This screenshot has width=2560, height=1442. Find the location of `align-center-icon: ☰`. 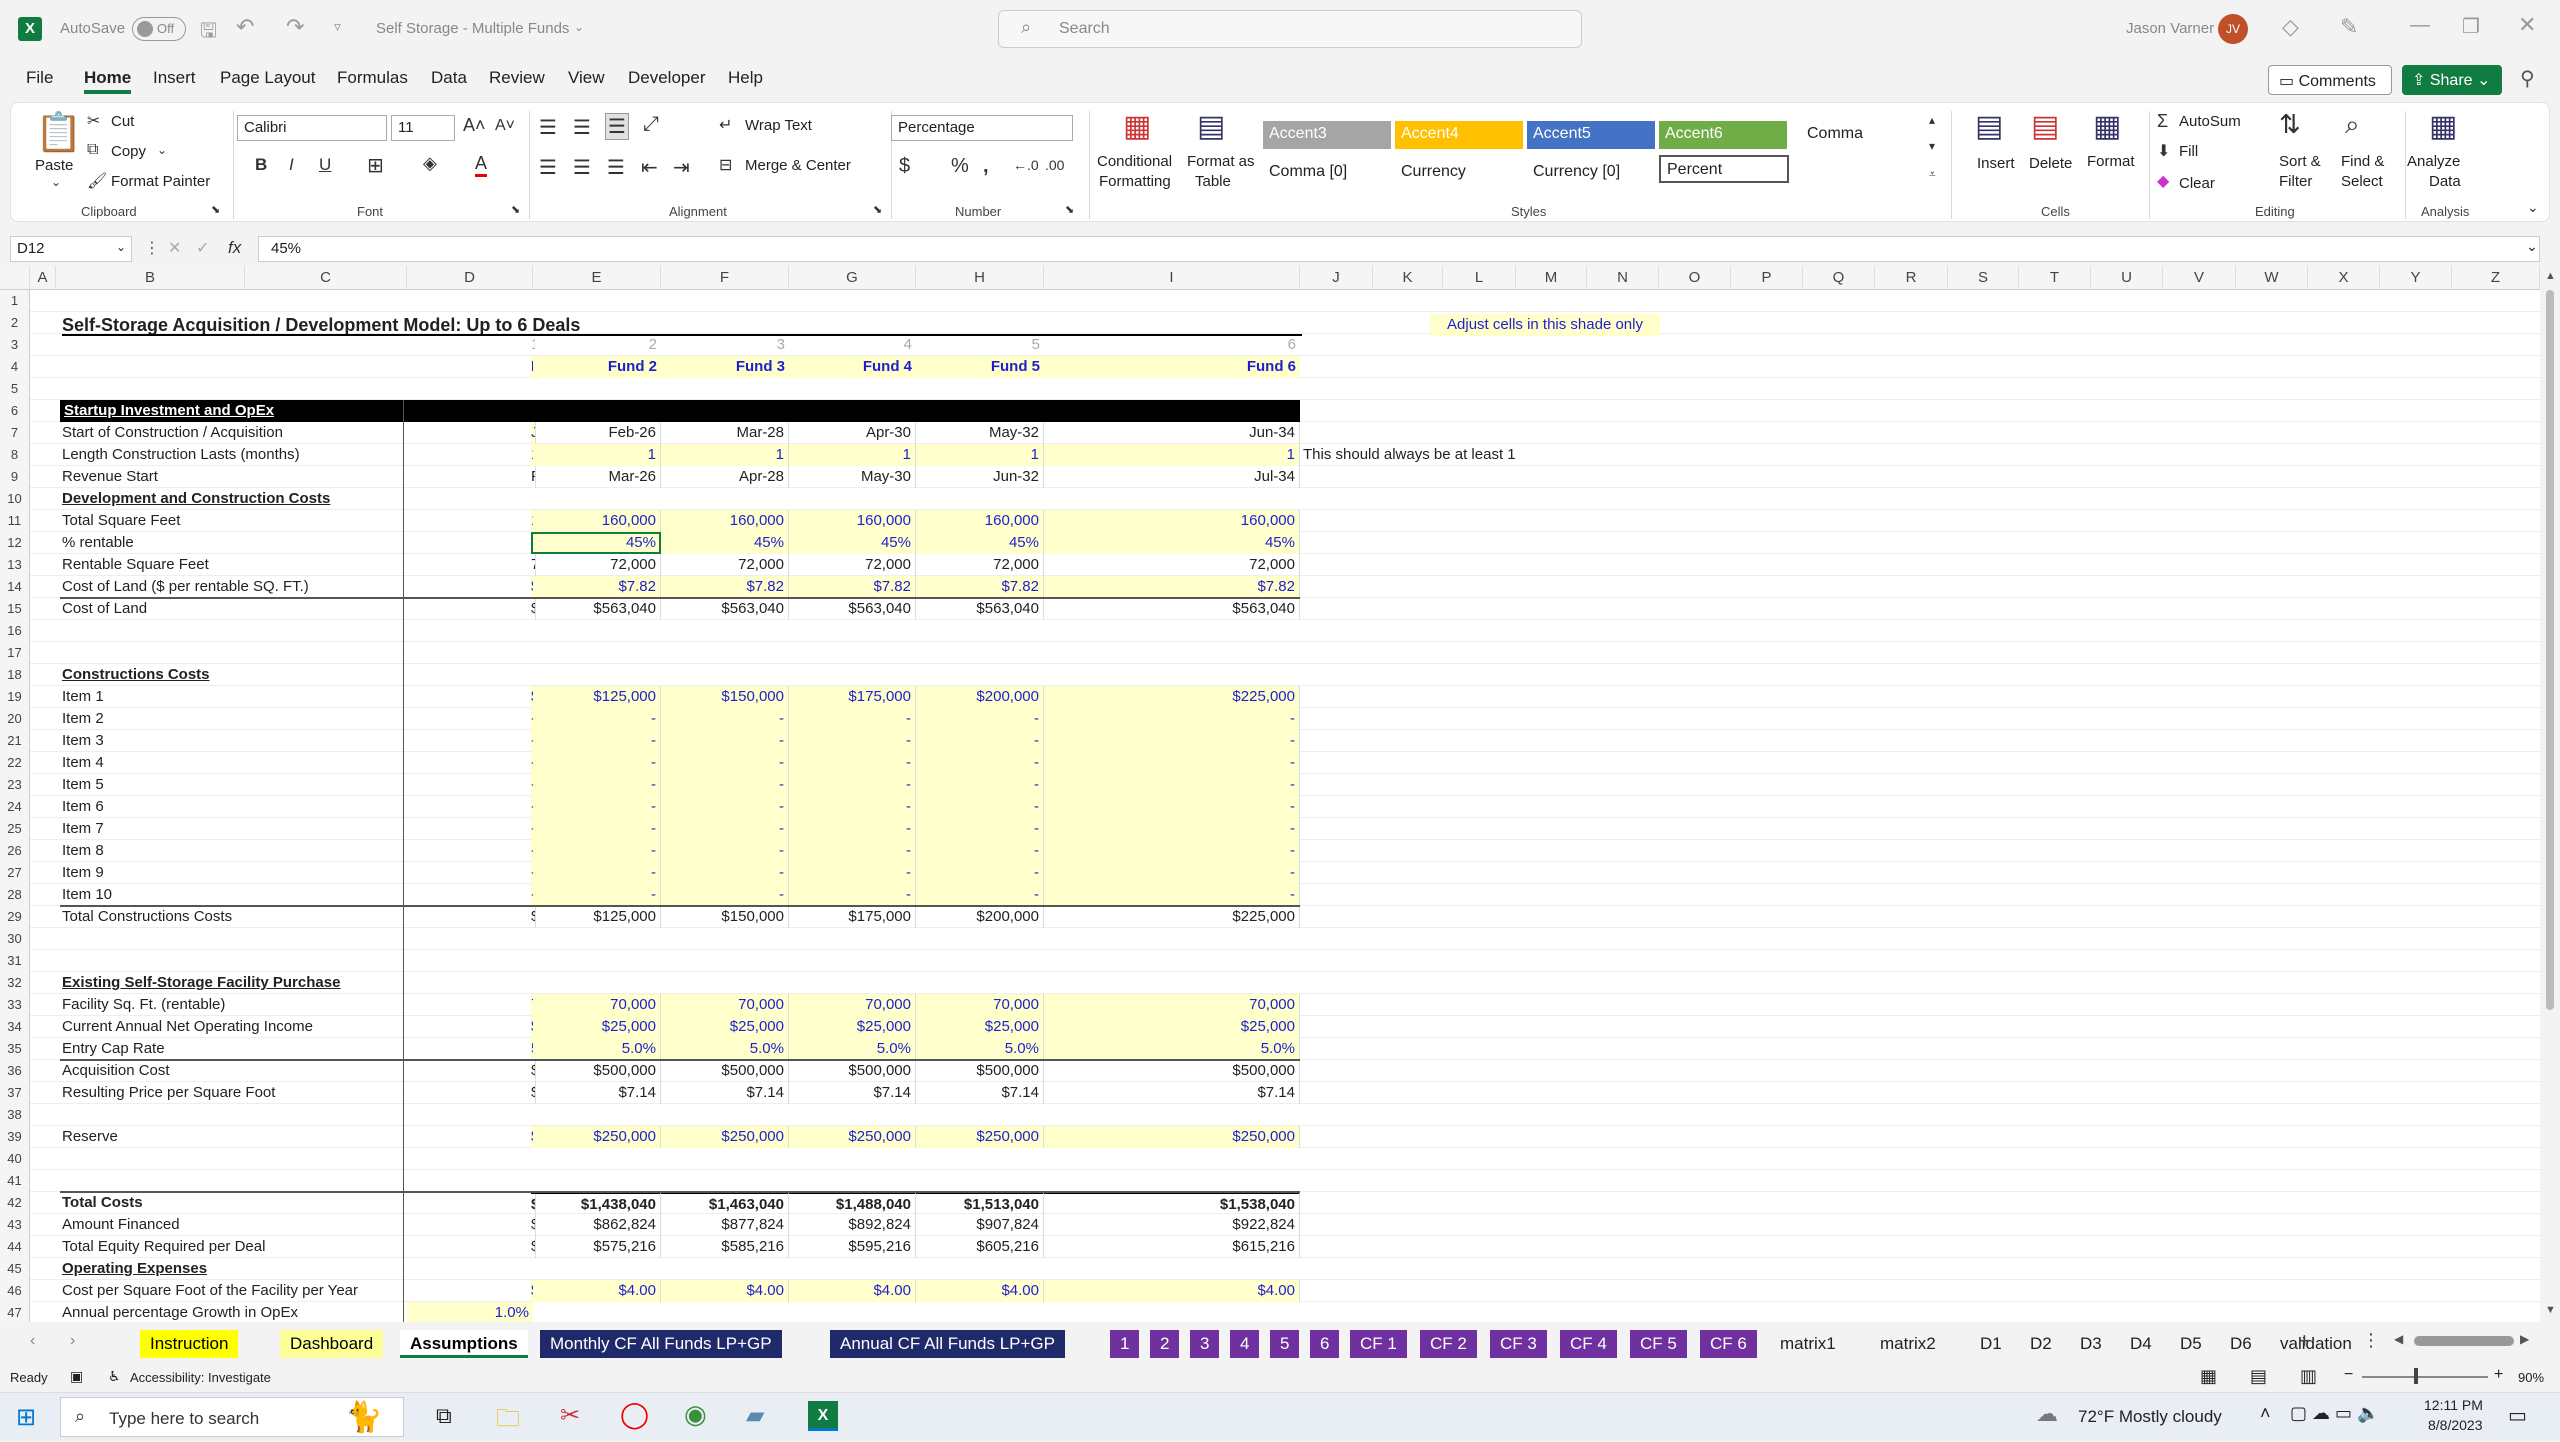

align-center-icon: ☰ is located at coordinates (582, 167).